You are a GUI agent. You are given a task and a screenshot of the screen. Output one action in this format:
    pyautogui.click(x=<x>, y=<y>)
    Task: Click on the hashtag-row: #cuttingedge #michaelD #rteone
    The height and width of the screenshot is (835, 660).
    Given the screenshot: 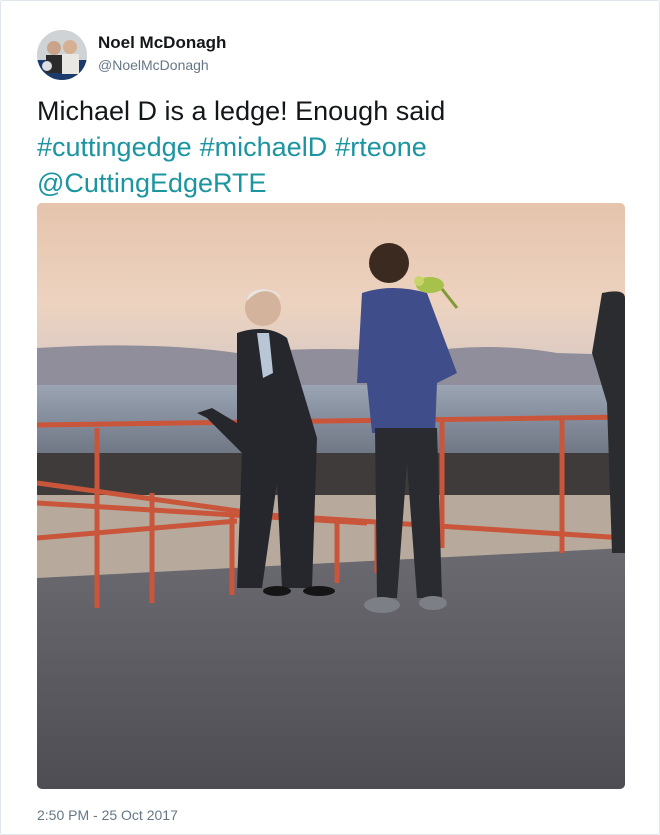 What is the action you would take?
    pyautogui.click(x=337, y=147)
    